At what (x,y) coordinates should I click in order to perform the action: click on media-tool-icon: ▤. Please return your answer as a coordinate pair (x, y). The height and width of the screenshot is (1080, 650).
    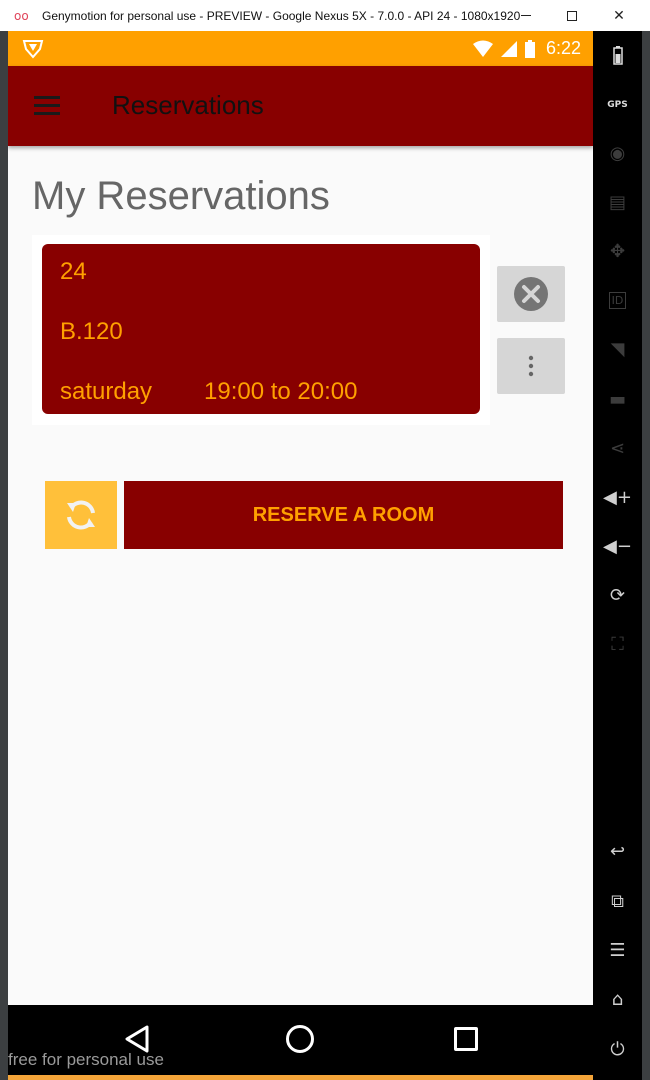
    Looking at the image, I should click on (617, 202).